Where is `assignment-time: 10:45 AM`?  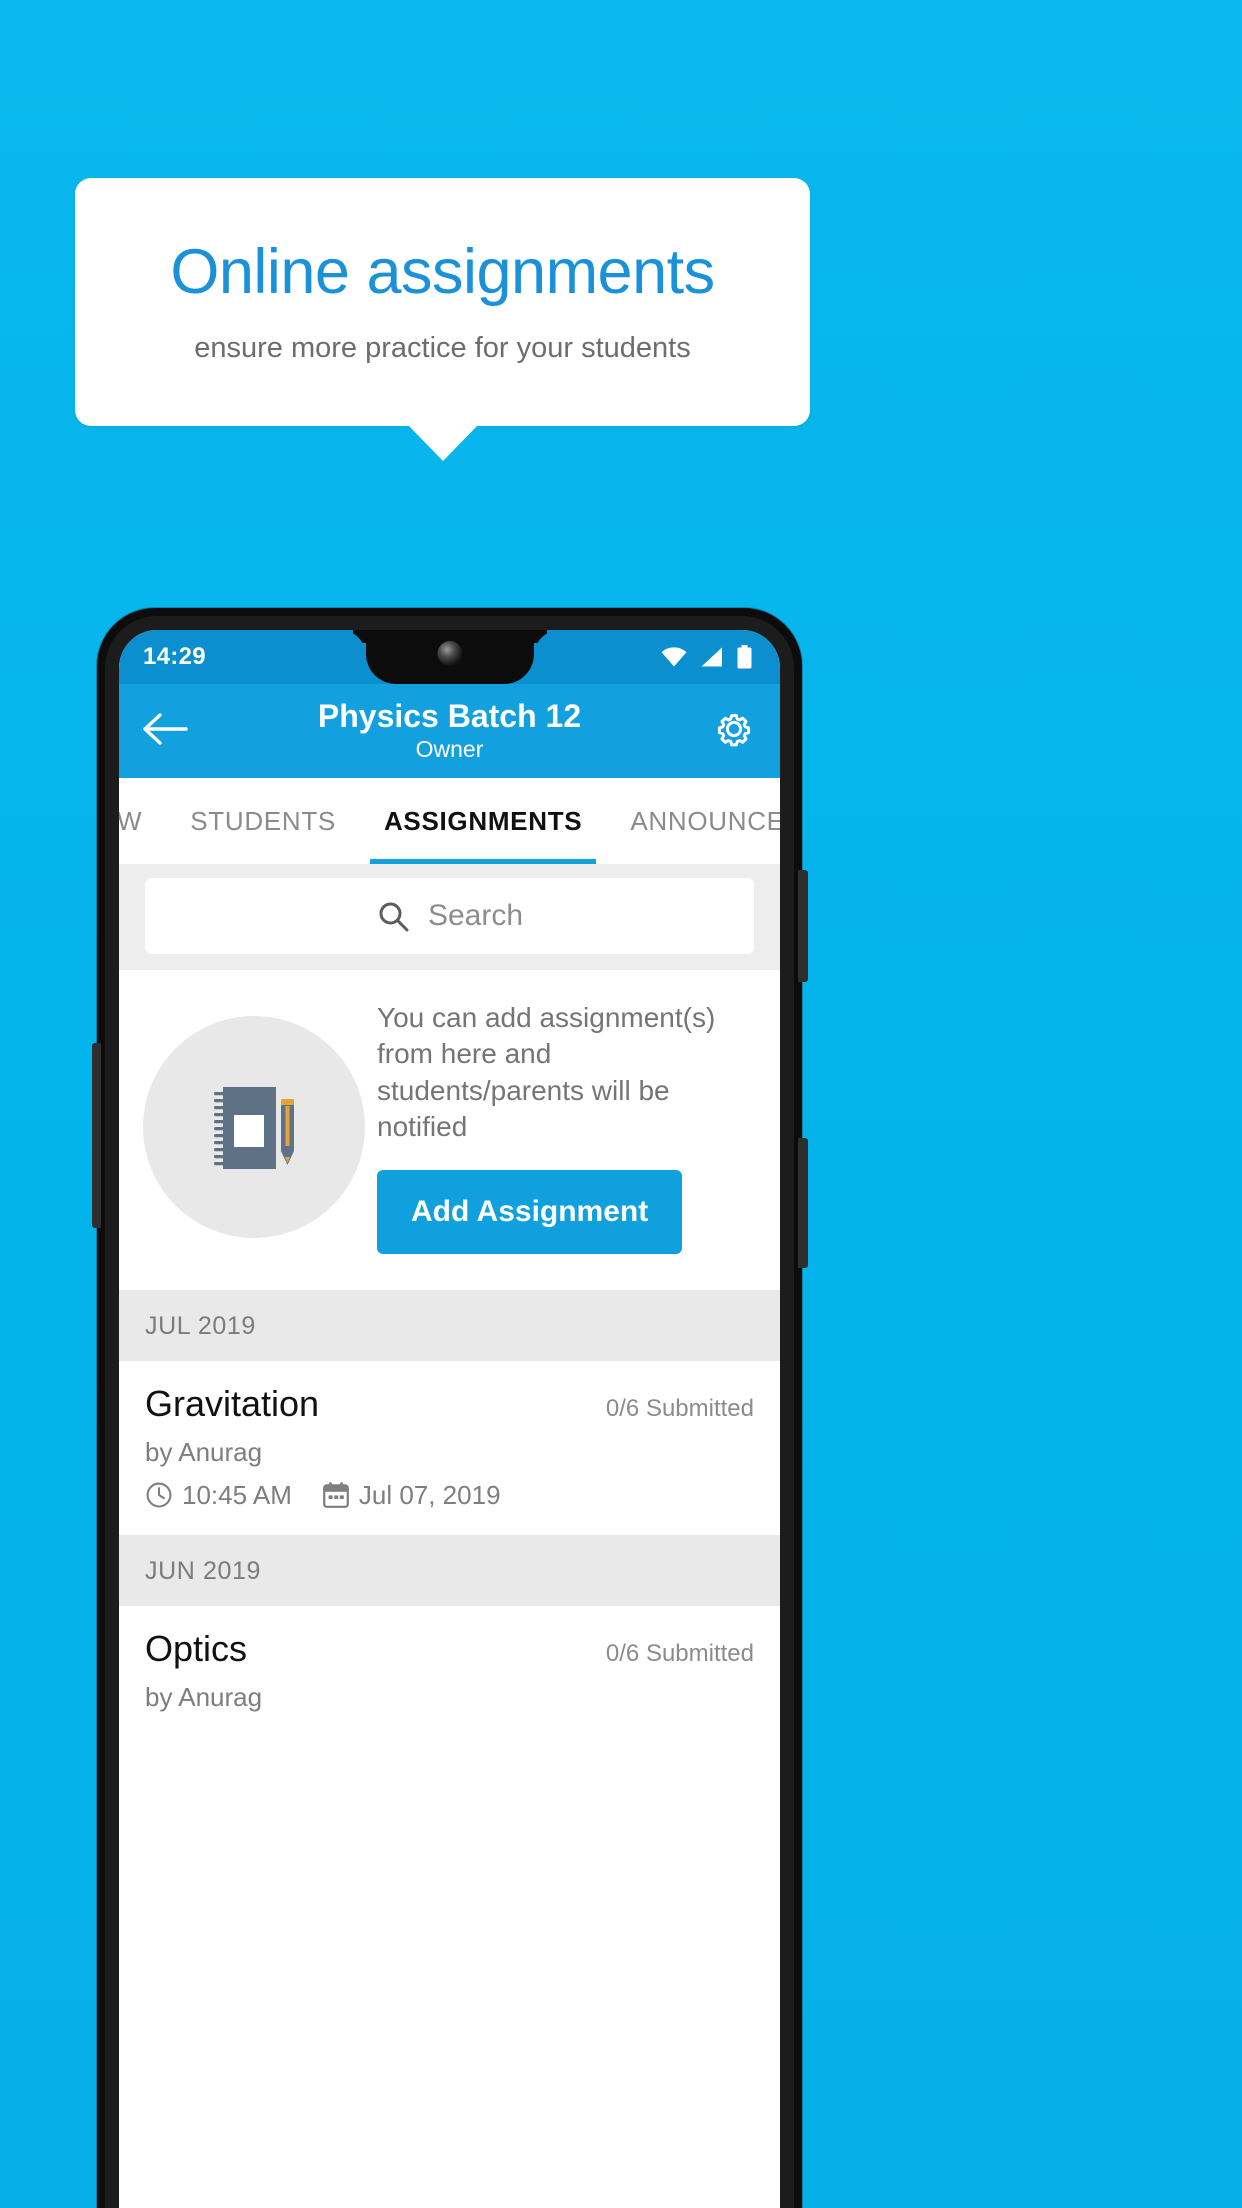
assignment-time: 10:45 AM is located at coordinates (237, 1494).